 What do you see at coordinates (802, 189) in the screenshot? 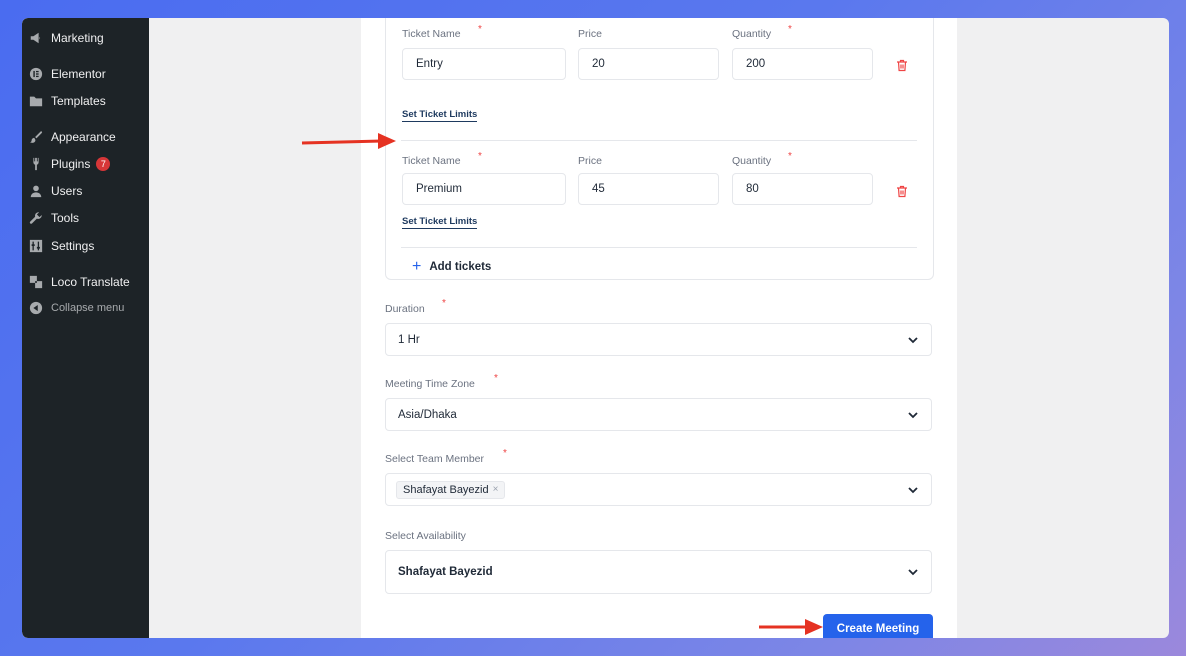
I see `ticket-quantity-field: 80` at bounding box center [802, 189].